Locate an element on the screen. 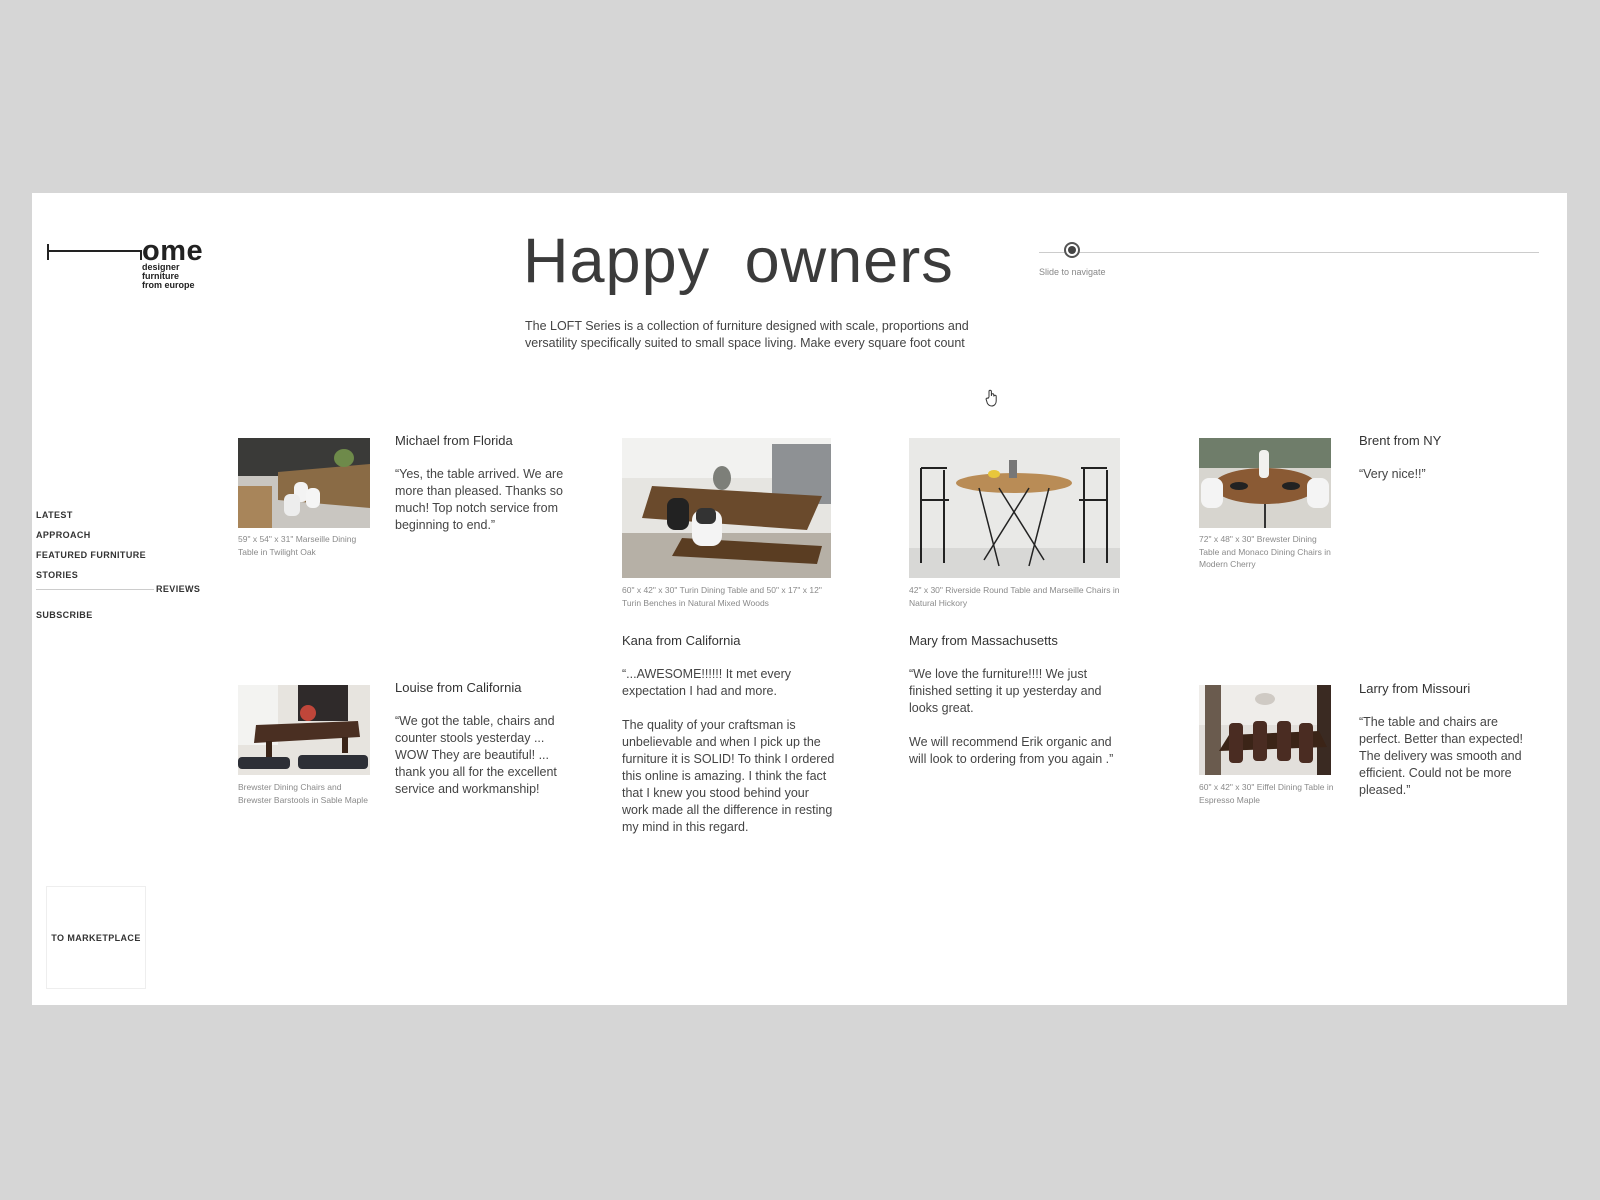  to-marketplace-button: TO MARKETPLACE is located at coordinates (96, 937).